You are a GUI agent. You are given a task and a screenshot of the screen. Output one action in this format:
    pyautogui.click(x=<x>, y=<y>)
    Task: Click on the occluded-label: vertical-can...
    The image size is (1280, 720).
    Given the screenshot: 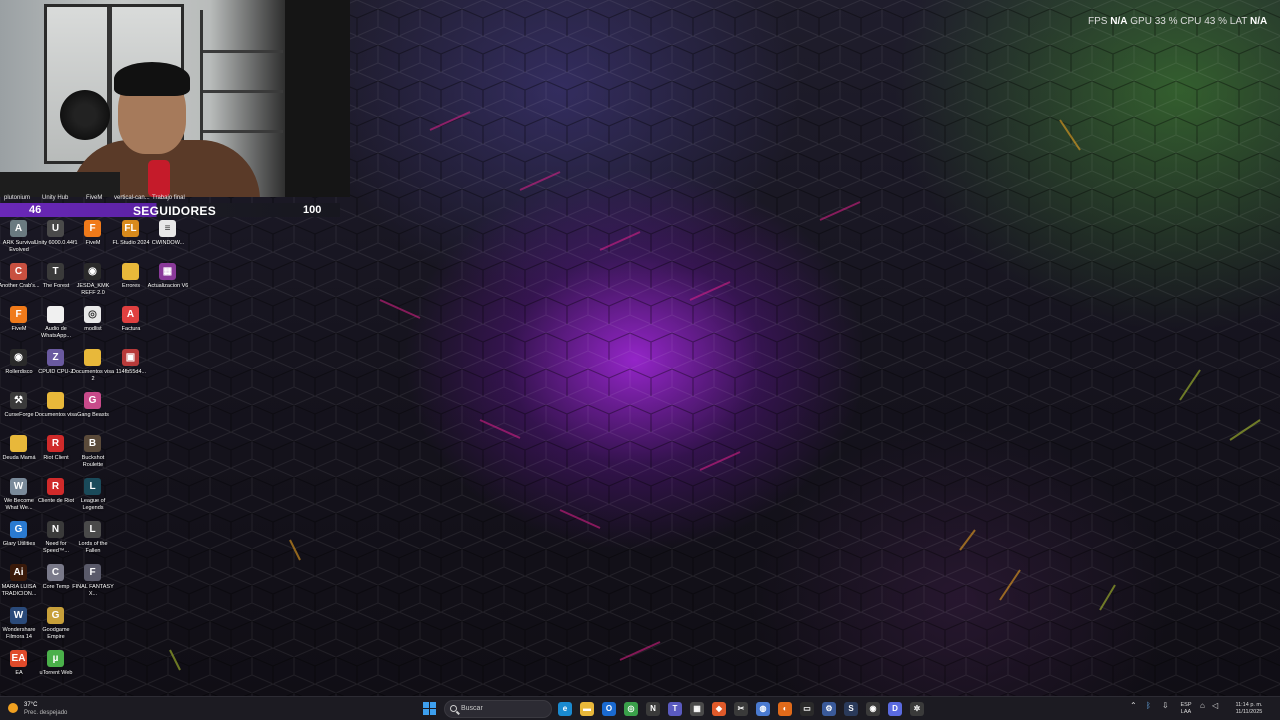 What is the action you would take?
    pyautogui.click(x=132, y=198)
    